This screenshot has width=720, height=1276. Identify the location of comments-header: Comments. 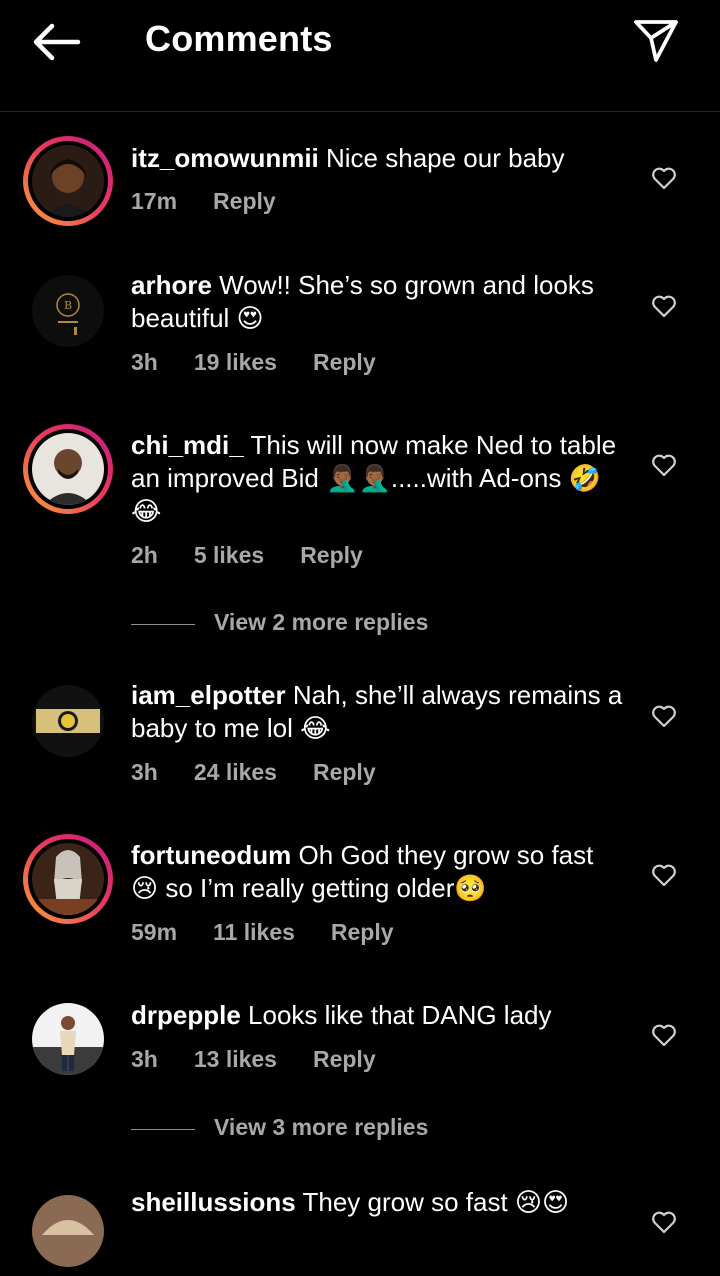
(360, 56).